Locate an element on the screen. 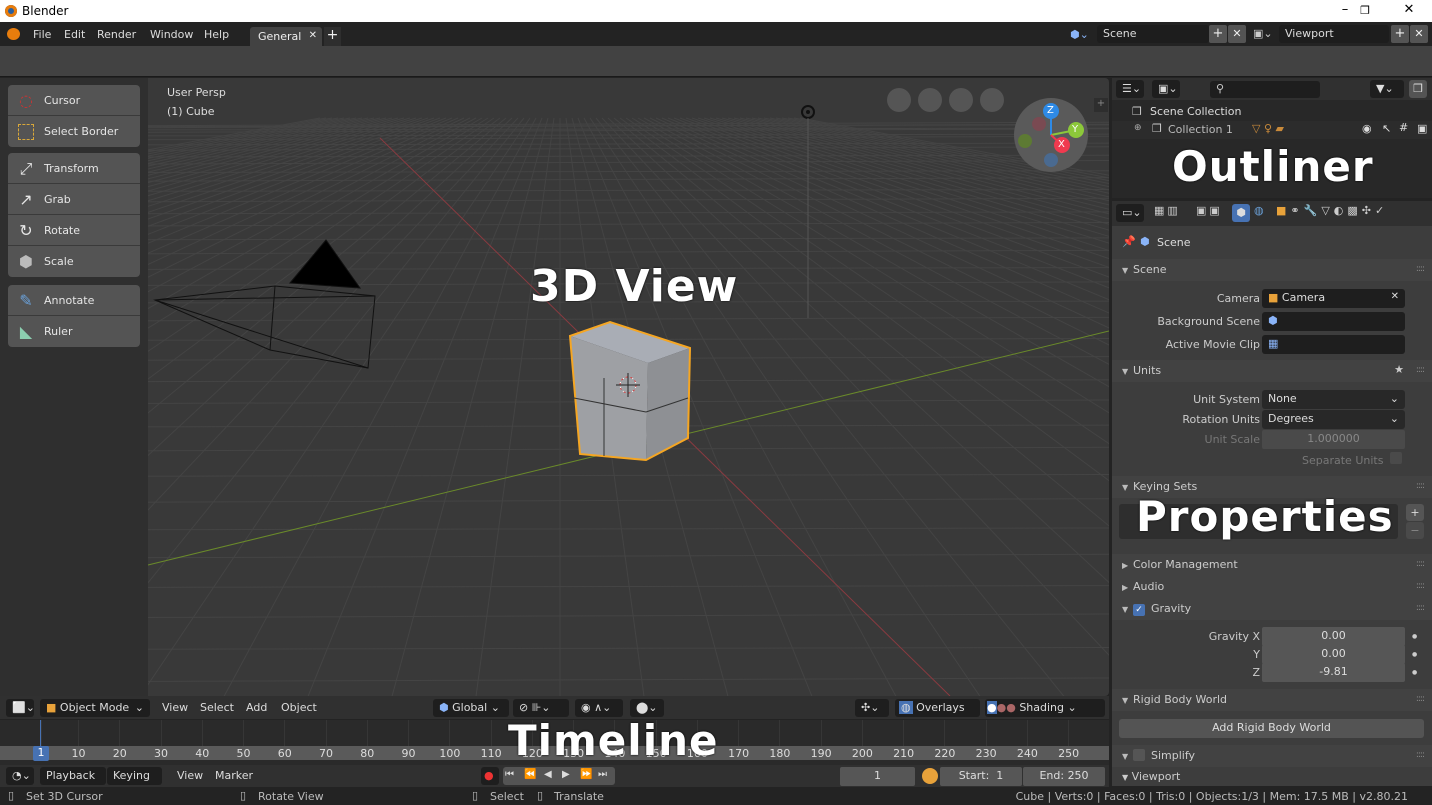  tool-grab: ↗ Grab is located at coordinates (74, 199).